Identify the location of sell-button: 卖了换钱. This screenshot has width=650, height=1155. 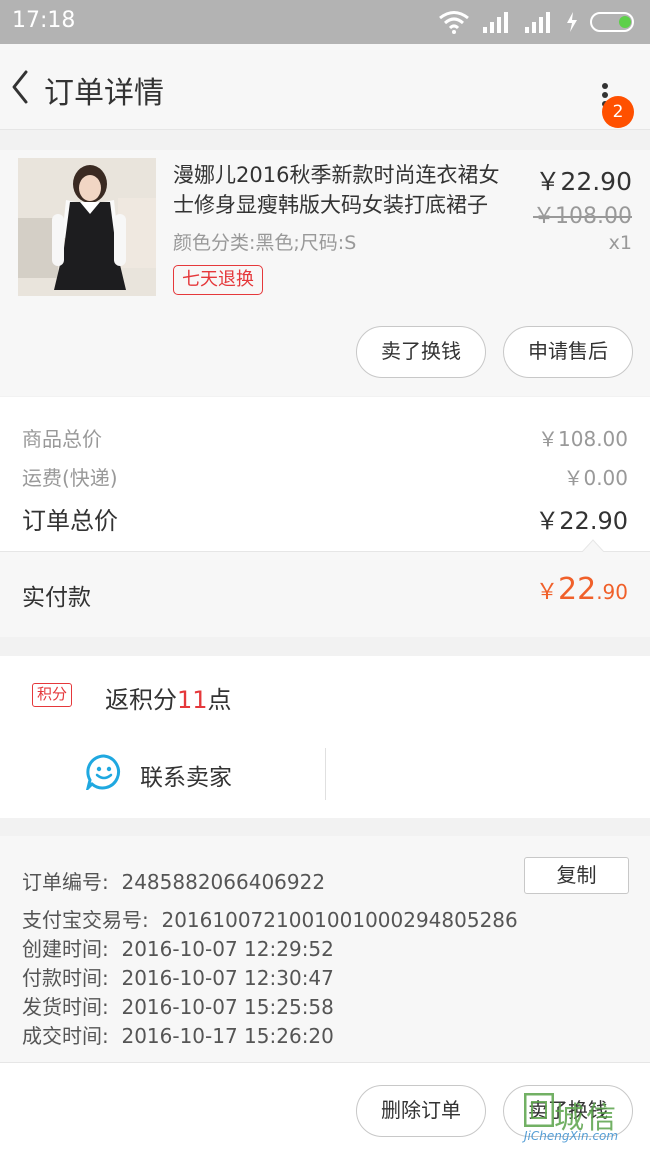
(421, 352).